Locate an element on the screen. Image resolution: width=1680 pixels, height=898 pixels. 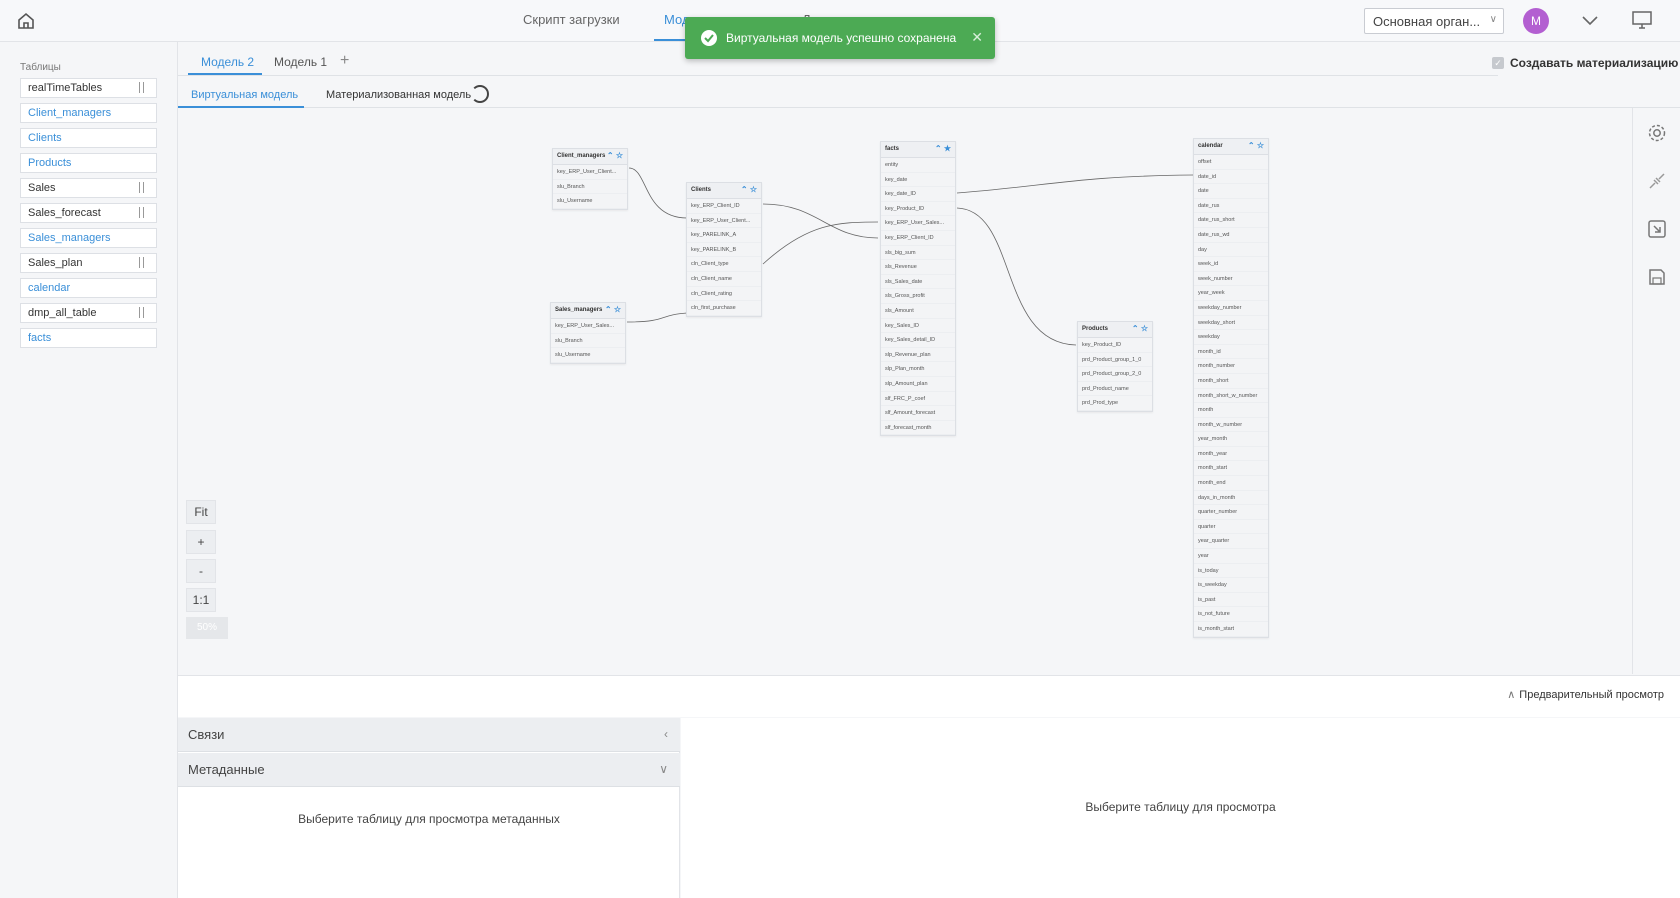
sidebar-item-sales-managers: Sales_managers is located at coordinates (88, 238).